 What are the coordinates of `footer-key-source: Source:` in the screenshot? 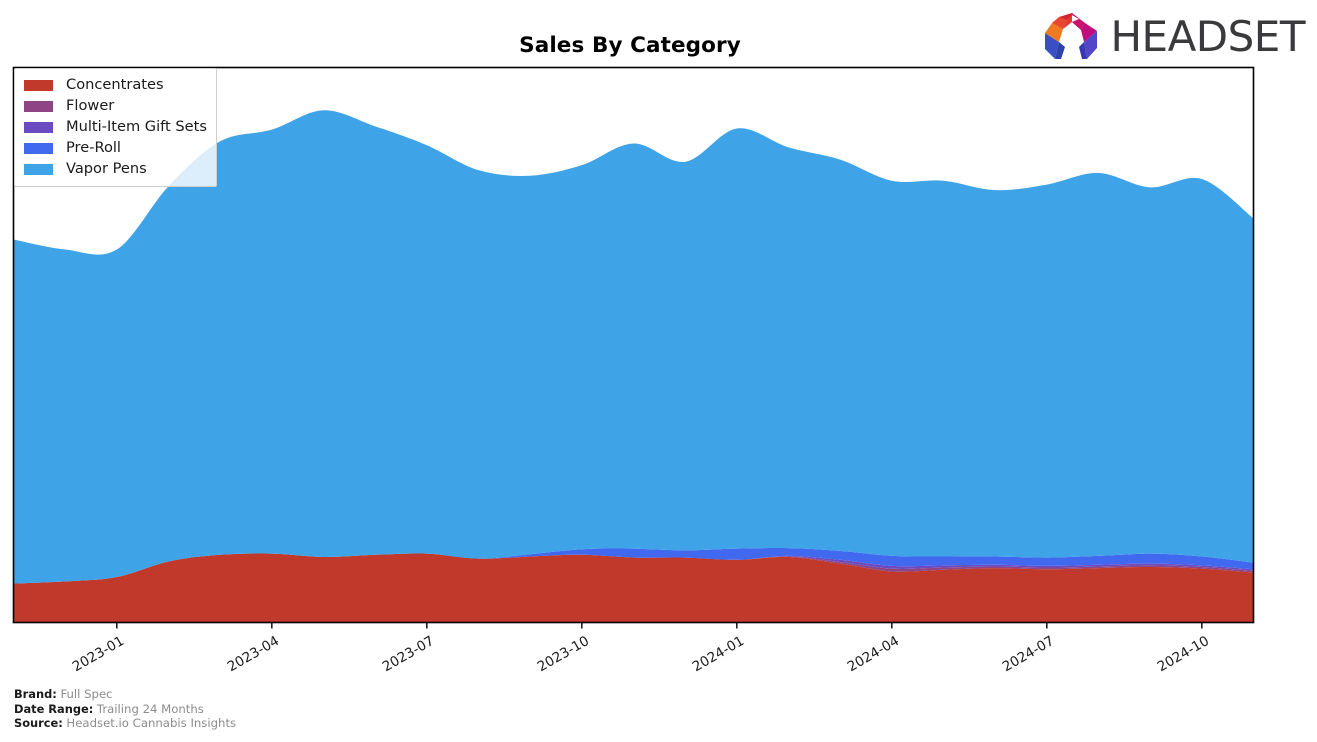 It's located at (38, 723).